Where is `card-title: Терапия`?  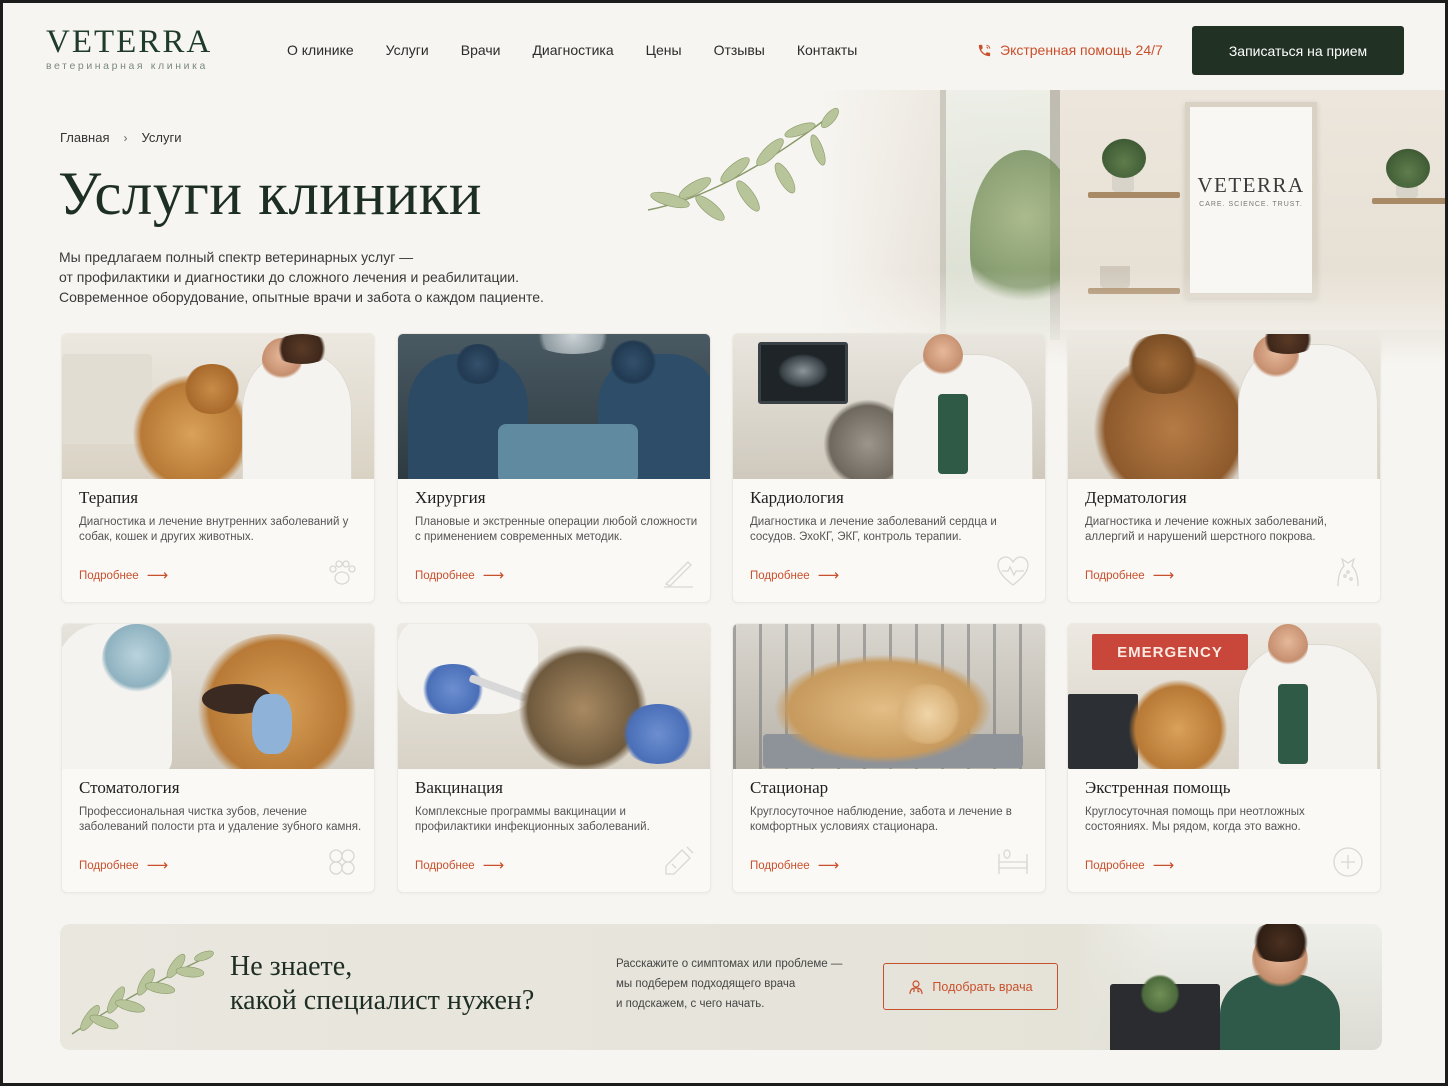
card-title: Терапия is located at coordinates (109, 497).